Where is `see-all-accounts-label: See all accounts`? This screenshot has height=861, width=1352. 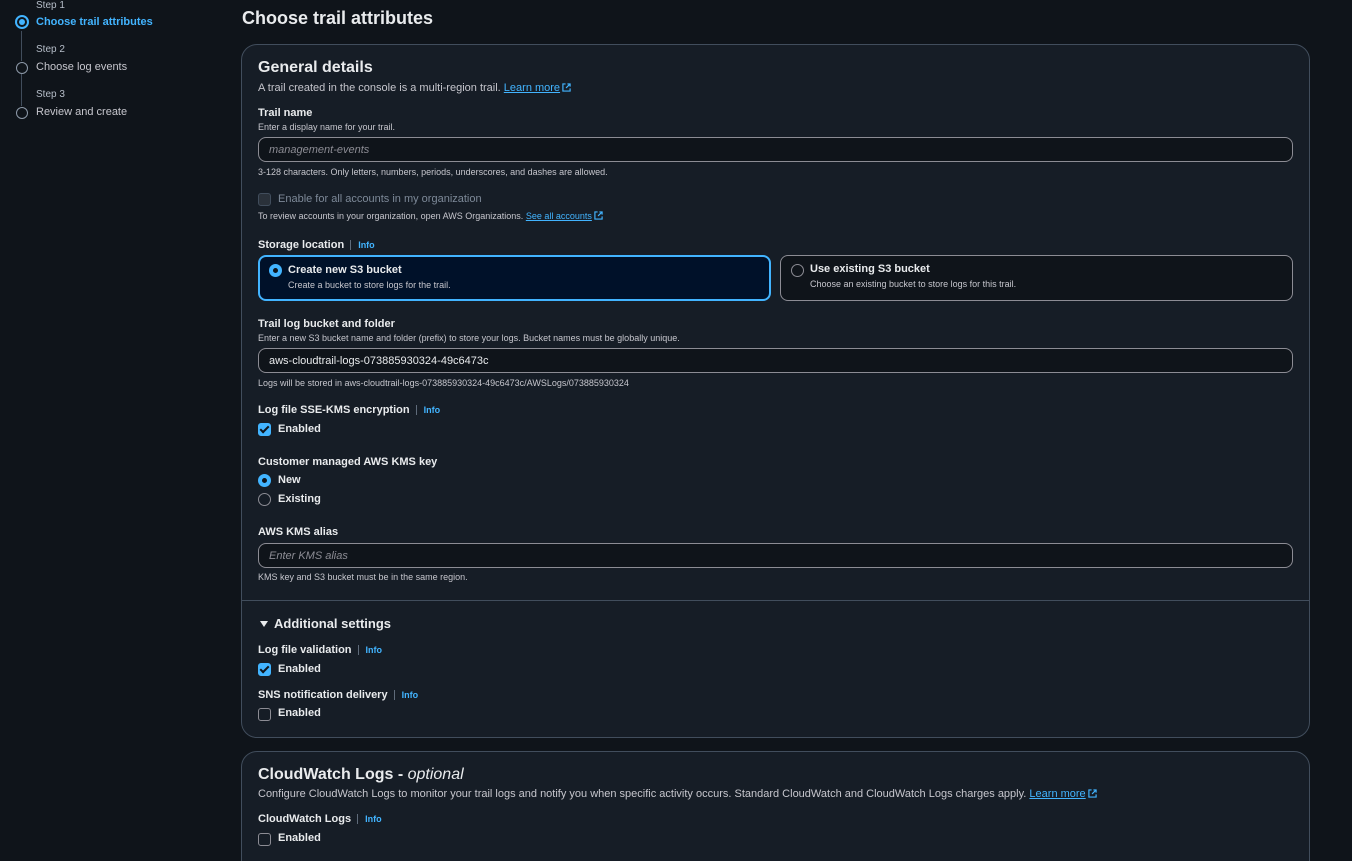
see-all-accounts-label: See all accounts is located at coordinates (558, 216).